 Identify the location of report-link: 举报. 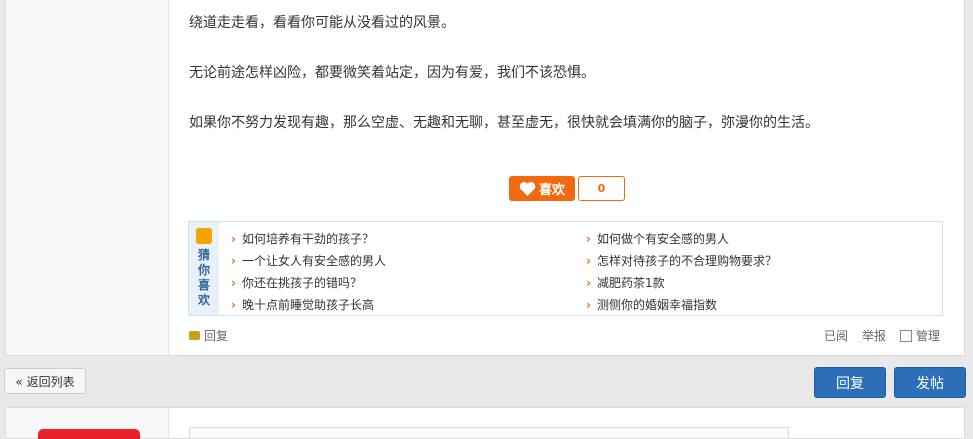
(874, 335).